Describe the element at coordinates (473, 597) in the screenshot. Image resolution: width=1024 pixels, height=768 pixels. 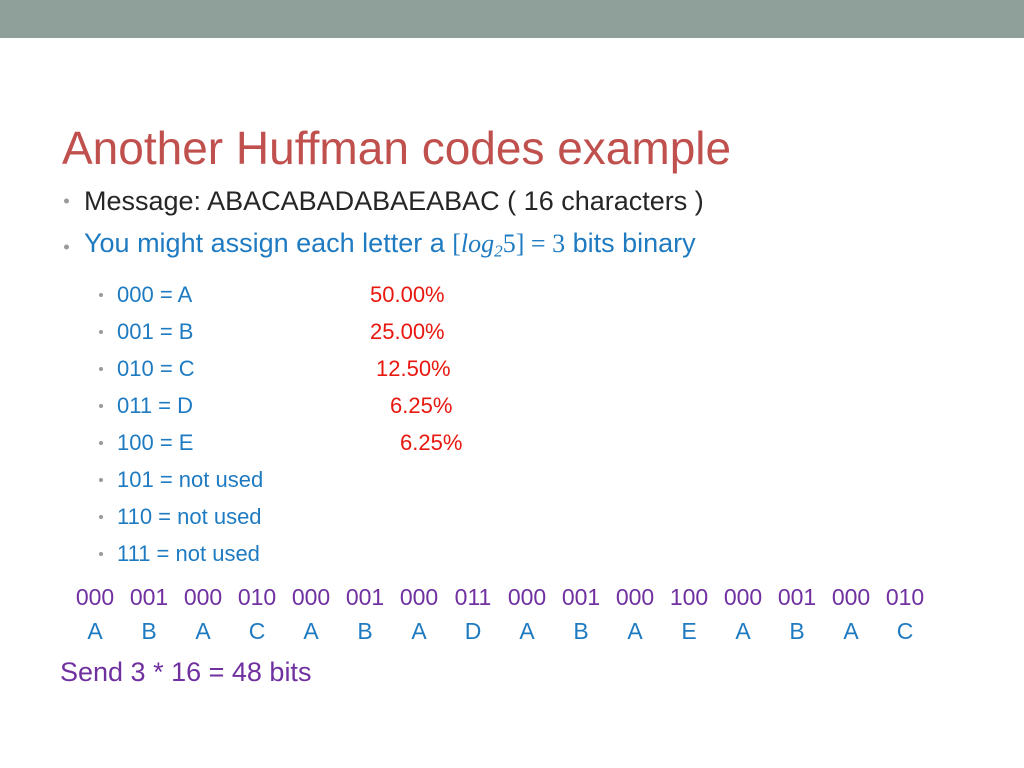
I see `encoded-bit-group: 011` at that location.